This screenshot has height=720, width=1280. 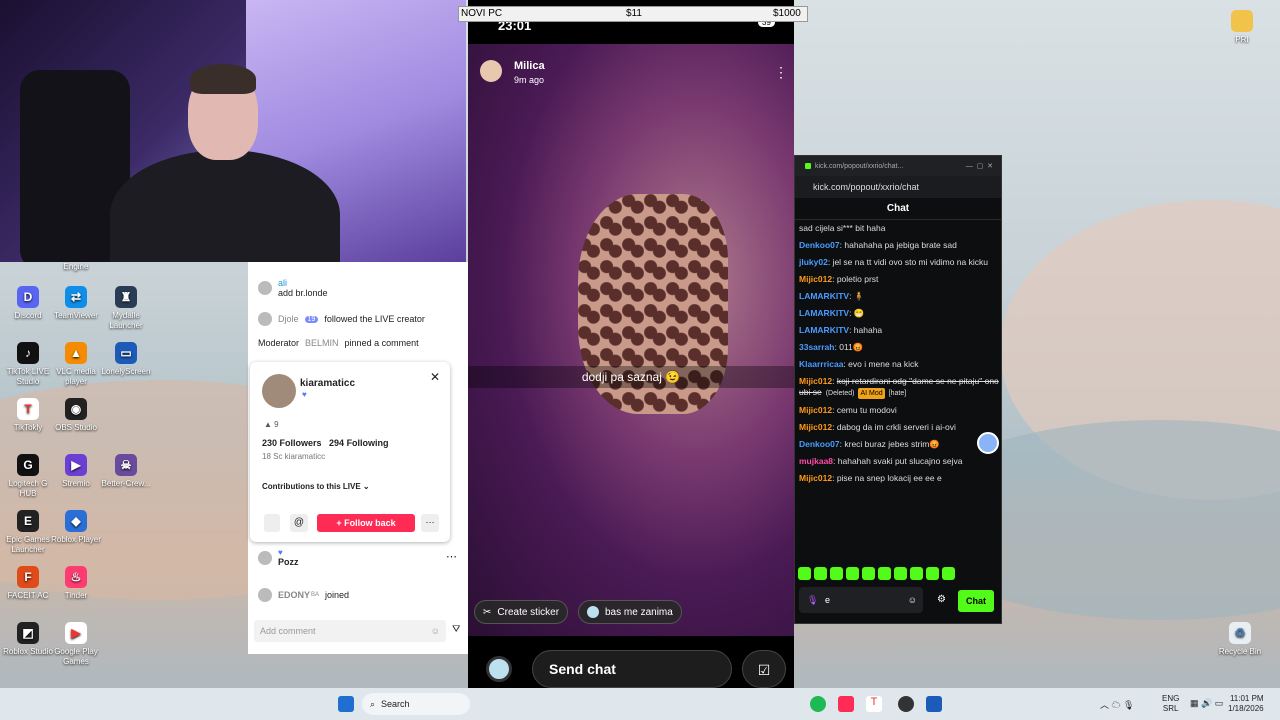 I want to click on chat-message: Mijic012: pise na snep lokacij ee ee e, so click(x=899, y=478).